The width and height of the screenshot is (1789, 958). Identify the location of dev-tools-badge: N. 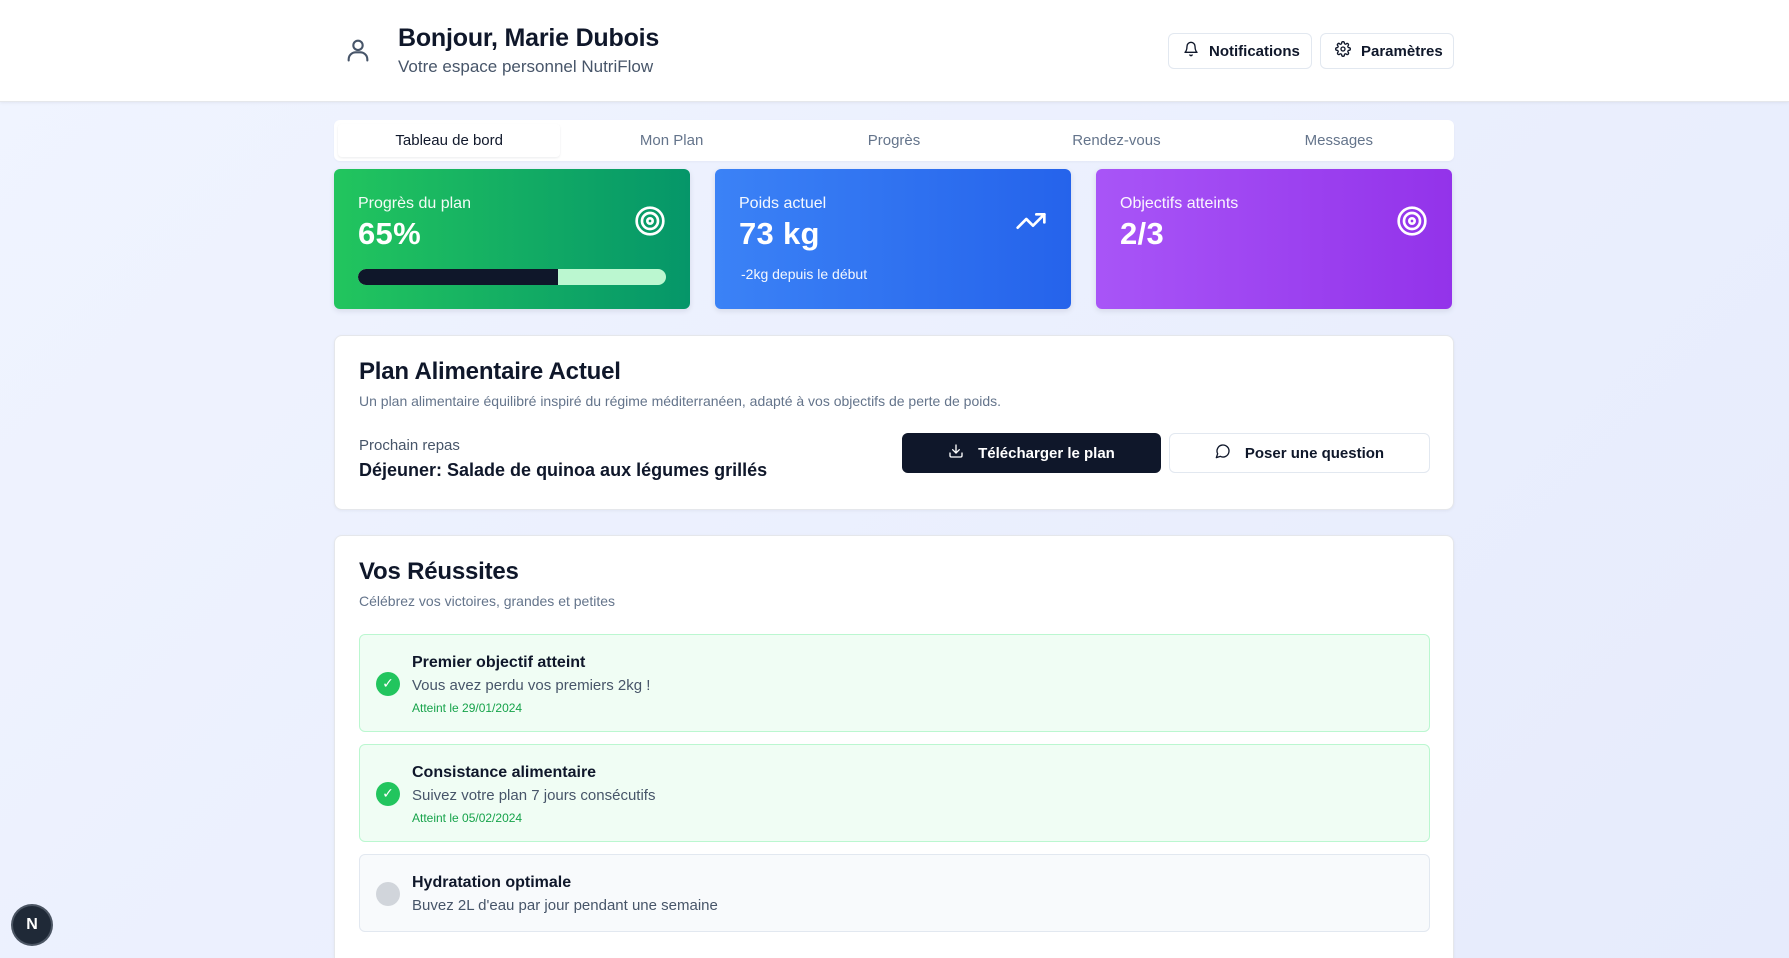
(32, 925).